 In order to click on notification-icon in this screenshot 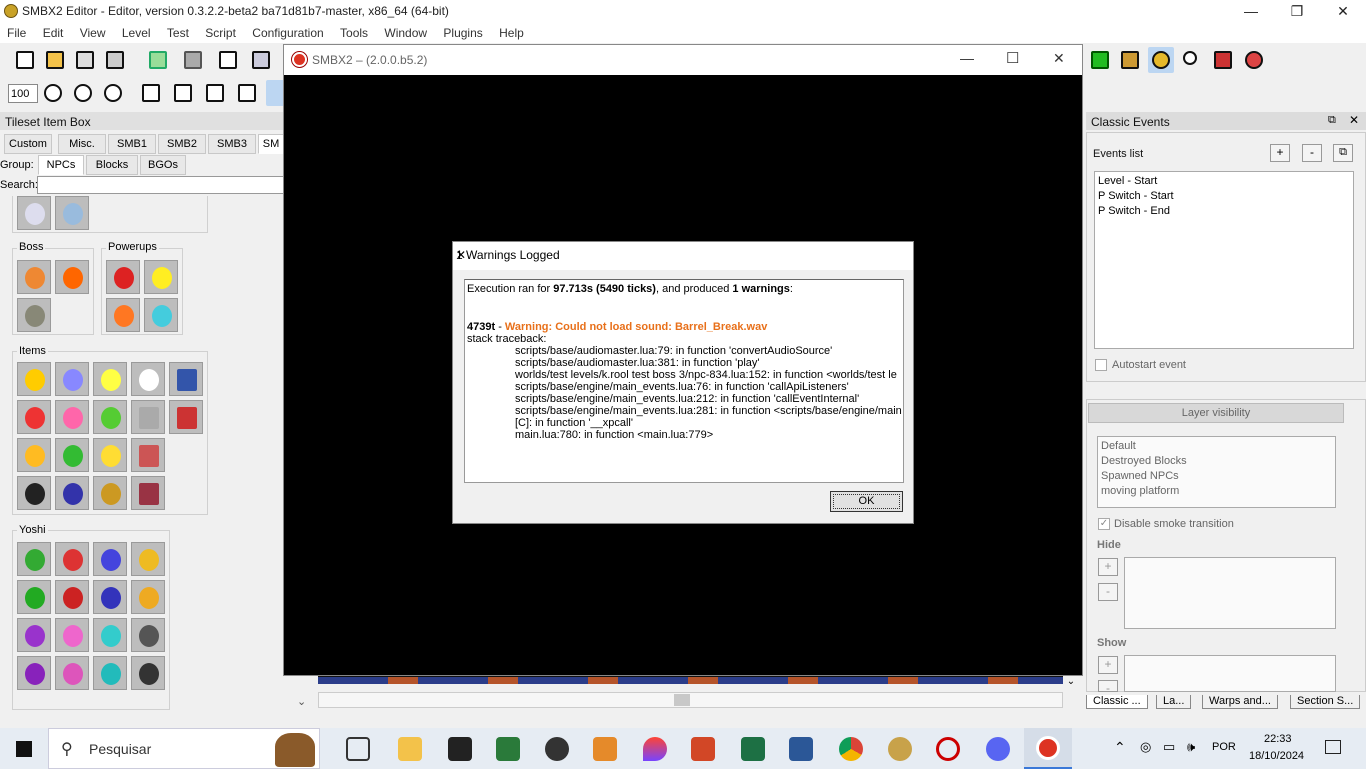, I will do `click(1333, 747)`.